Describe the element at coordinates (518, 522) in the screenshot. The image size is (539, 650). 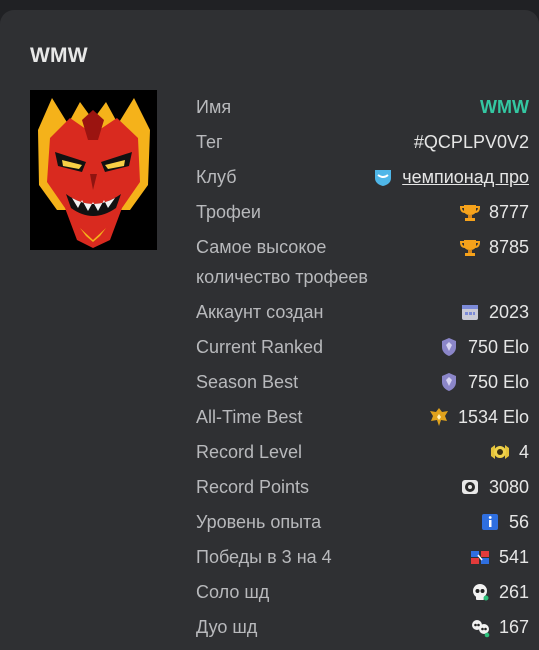
I see `stat-value: 56` at that location.